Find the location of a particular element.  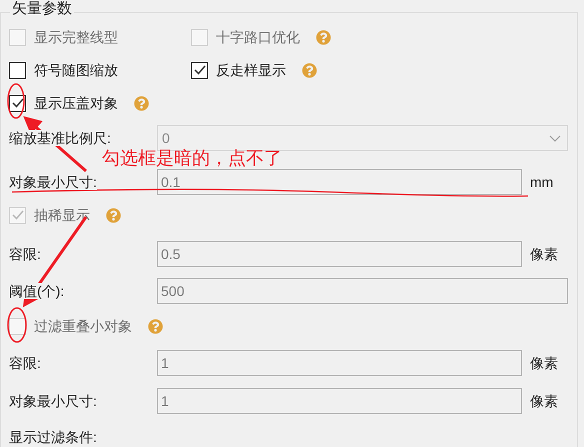

checkbox-label: 显示压盖对象 is located at coordinates (76, 103).